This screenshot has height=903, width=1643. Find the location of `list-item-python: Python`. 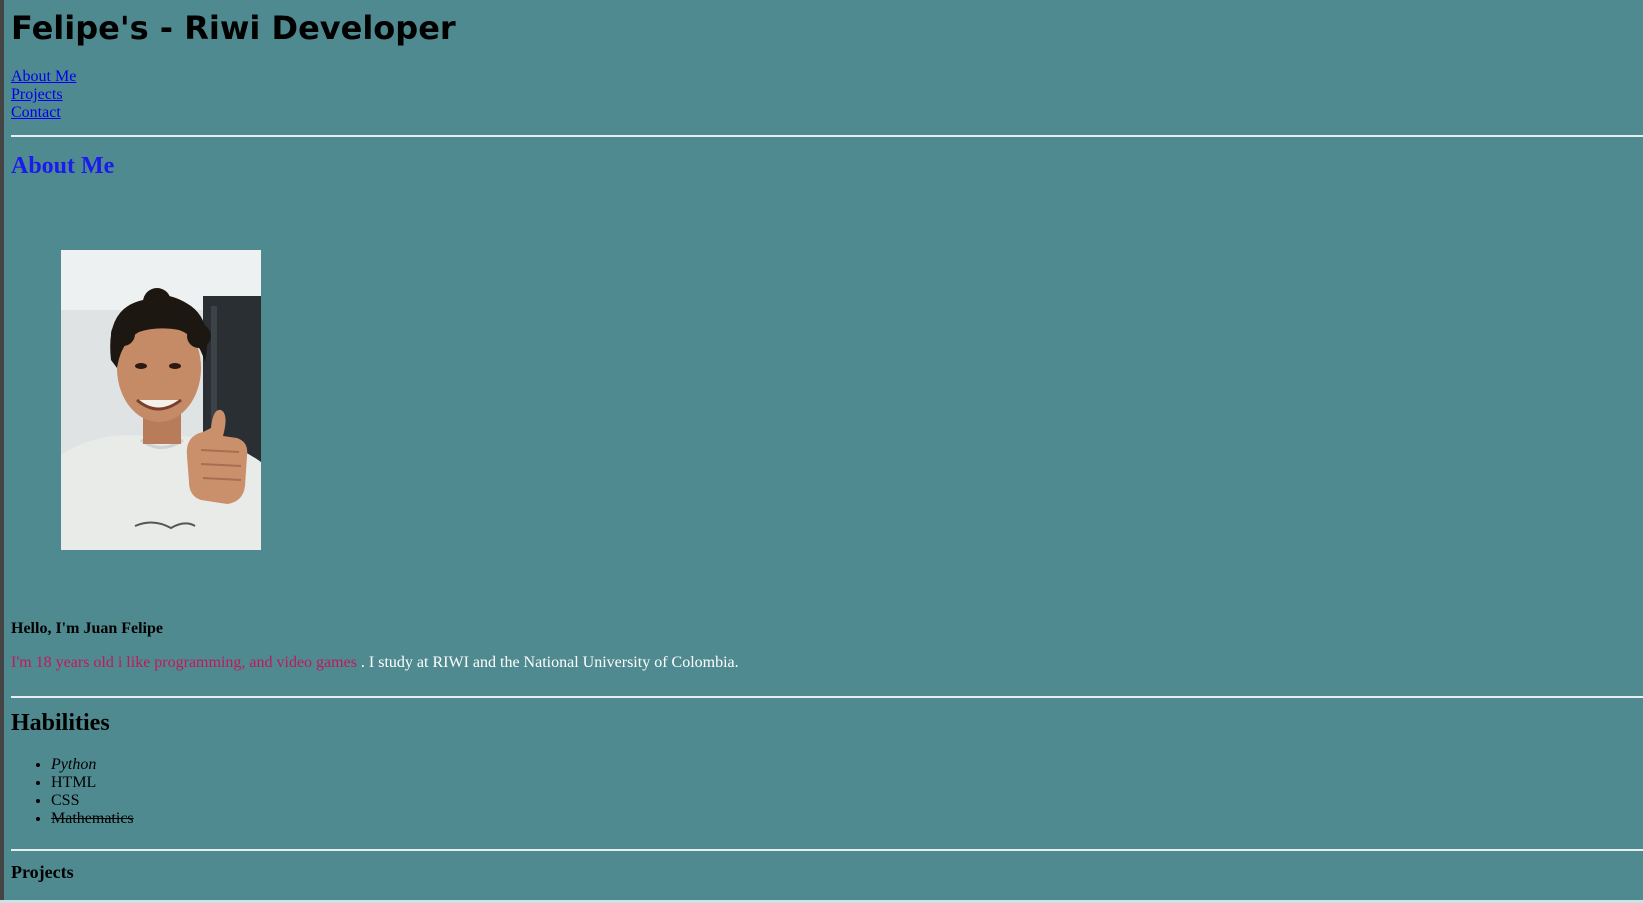

list-item-python: Python is located at coordinates (92, 765).